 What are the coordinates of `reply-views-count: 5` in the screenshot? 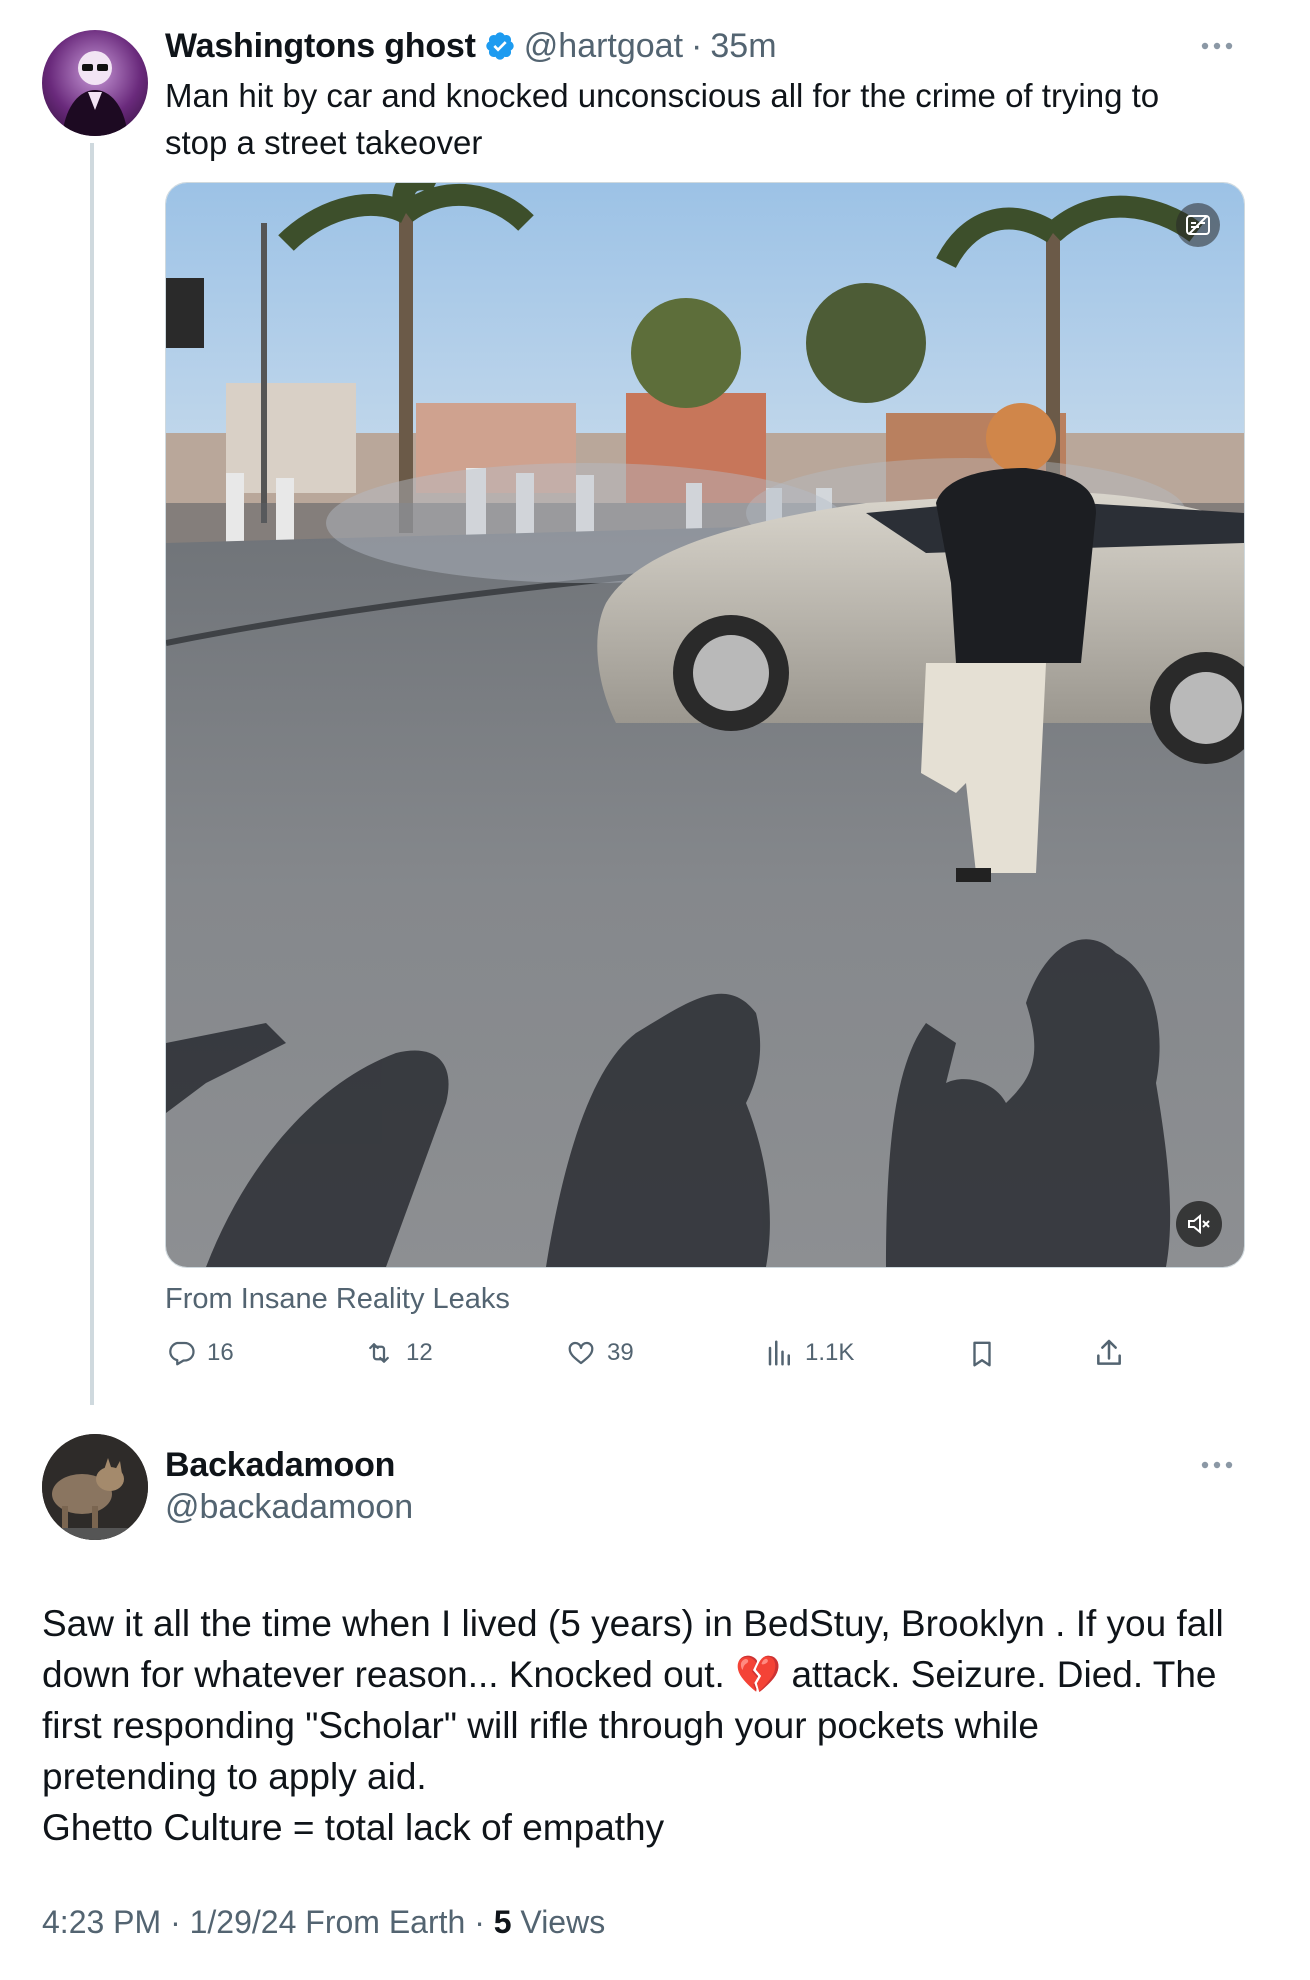 It's located at (502, 1922).